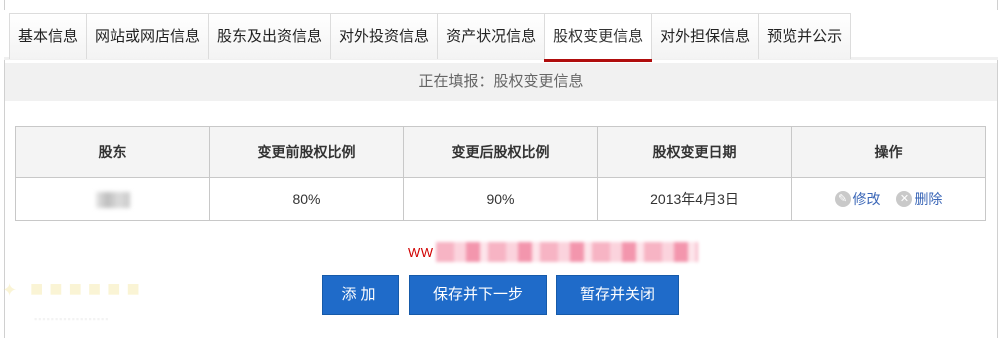 The width and height of the screenshot is (1006, 353). Describe the element at coordinates (306, 152) in the screenshot. I see `header-ratio-before: 变更前股权比例` at that location.